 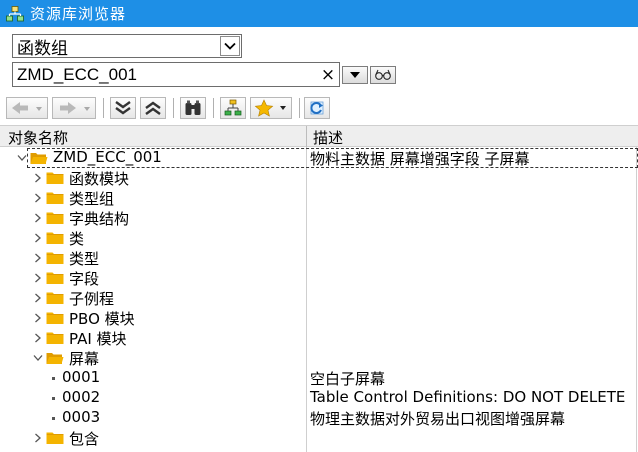 I want to click on tree-row: ZMD_ECC_001 物料主数据 屏幕增强字段 子屏幕, so click(x=319, y=158).